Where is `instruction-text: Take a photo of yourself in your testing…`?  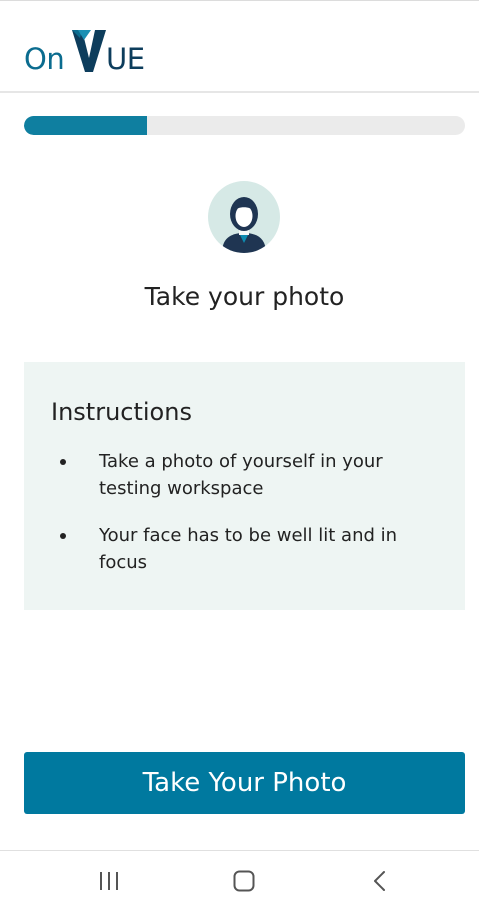 instruction-text: Take a photo of yourself in your testing… is located at coordinates (241, 475).